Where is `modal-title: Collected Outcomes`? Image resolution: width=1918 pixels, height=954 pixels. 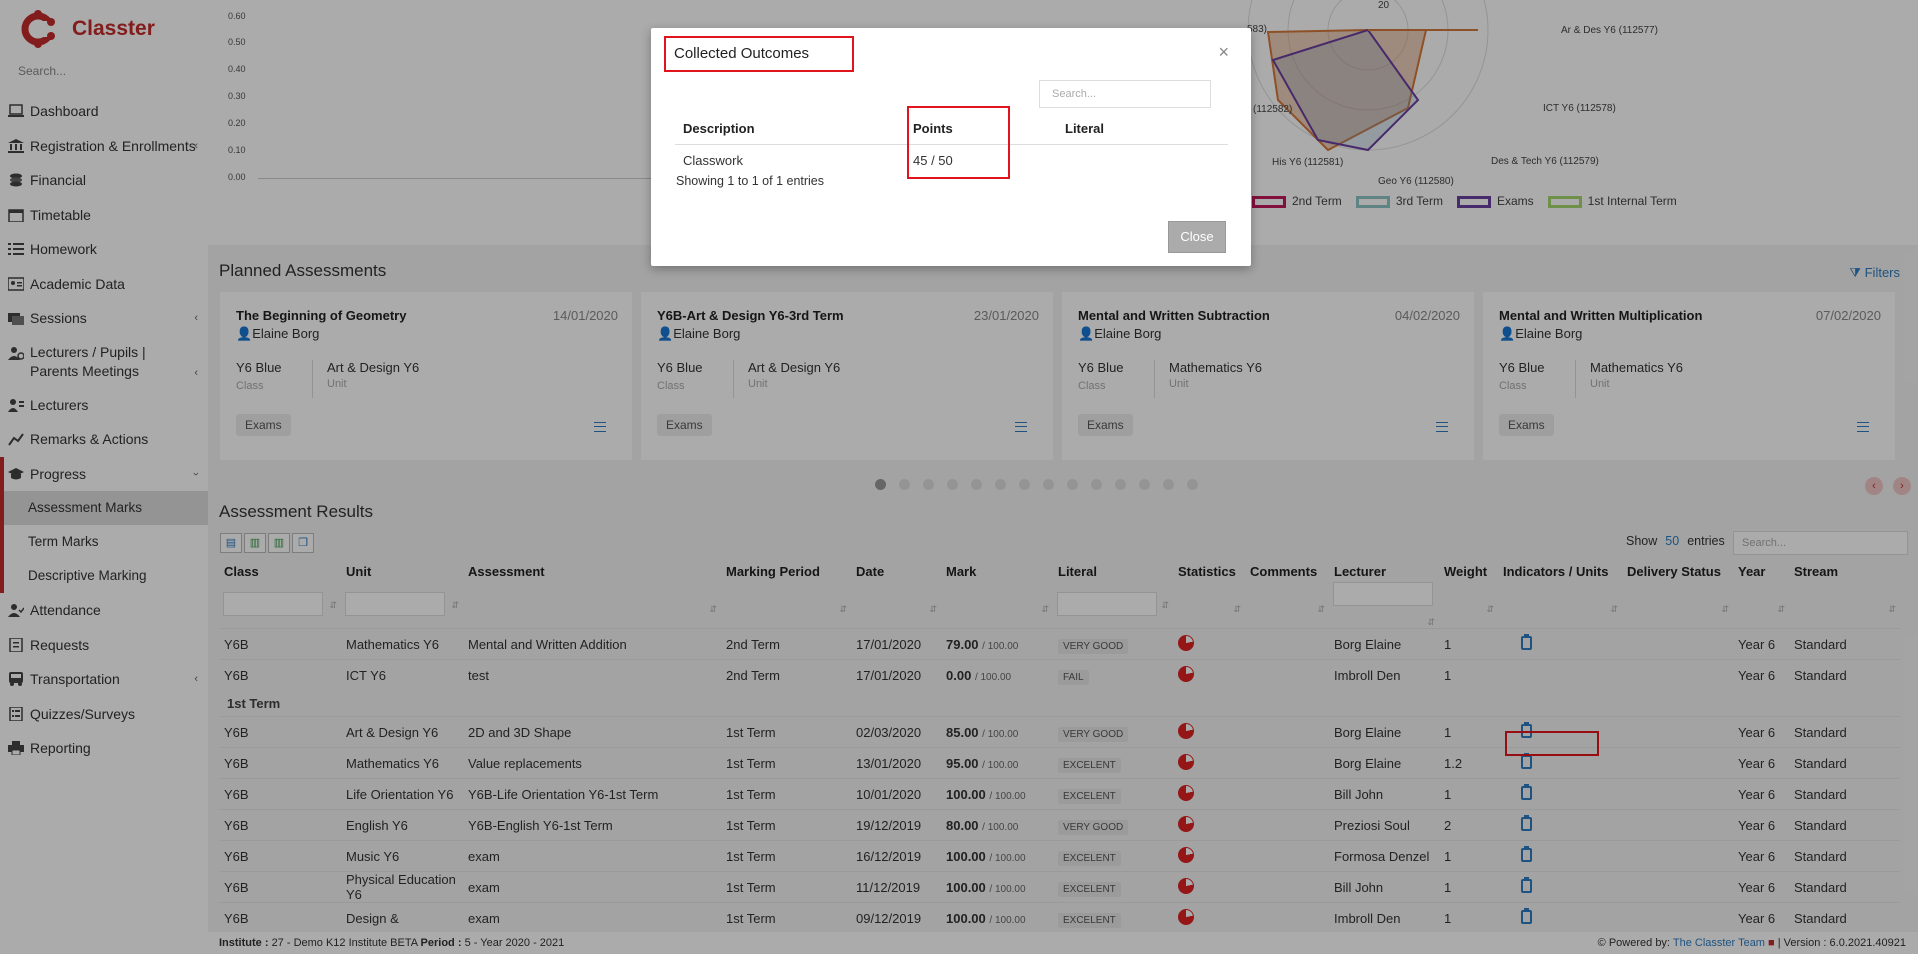
modal-title: Collected Outcomes is located at coordinates (759, 54).